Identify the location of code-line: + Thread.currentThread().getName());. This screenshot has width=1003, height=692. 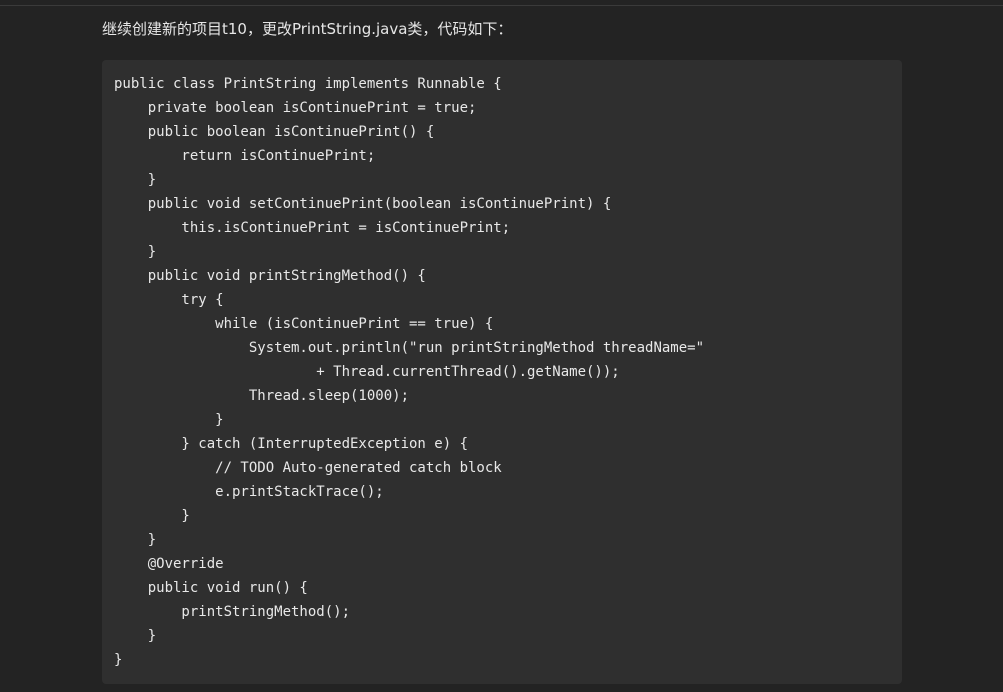
(367, 372).